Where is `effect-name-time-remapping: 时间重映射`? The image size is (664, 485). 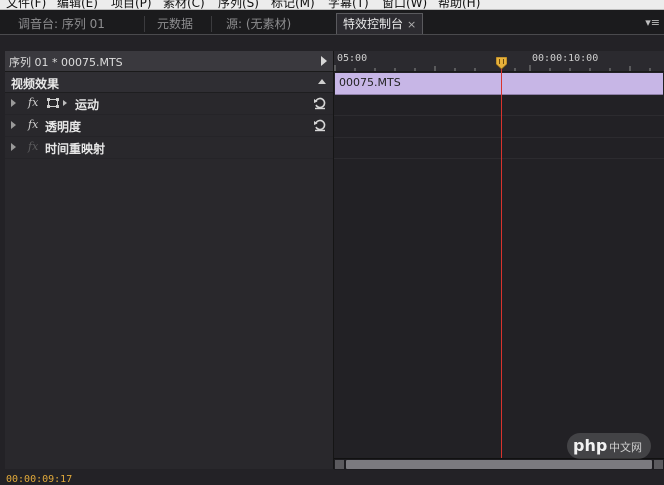
effect-name-time-remapping: 时间重映射 is located at coordinates (75, 149).